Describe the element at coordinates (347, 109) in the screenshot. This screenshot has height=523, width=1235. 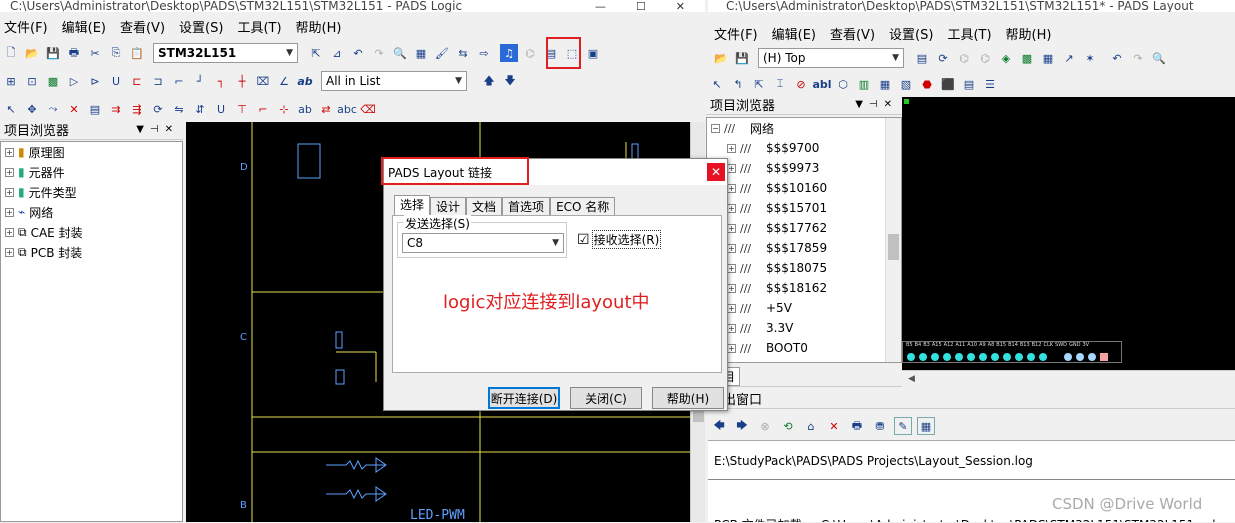
I see `abc-icon: abc` at that location.